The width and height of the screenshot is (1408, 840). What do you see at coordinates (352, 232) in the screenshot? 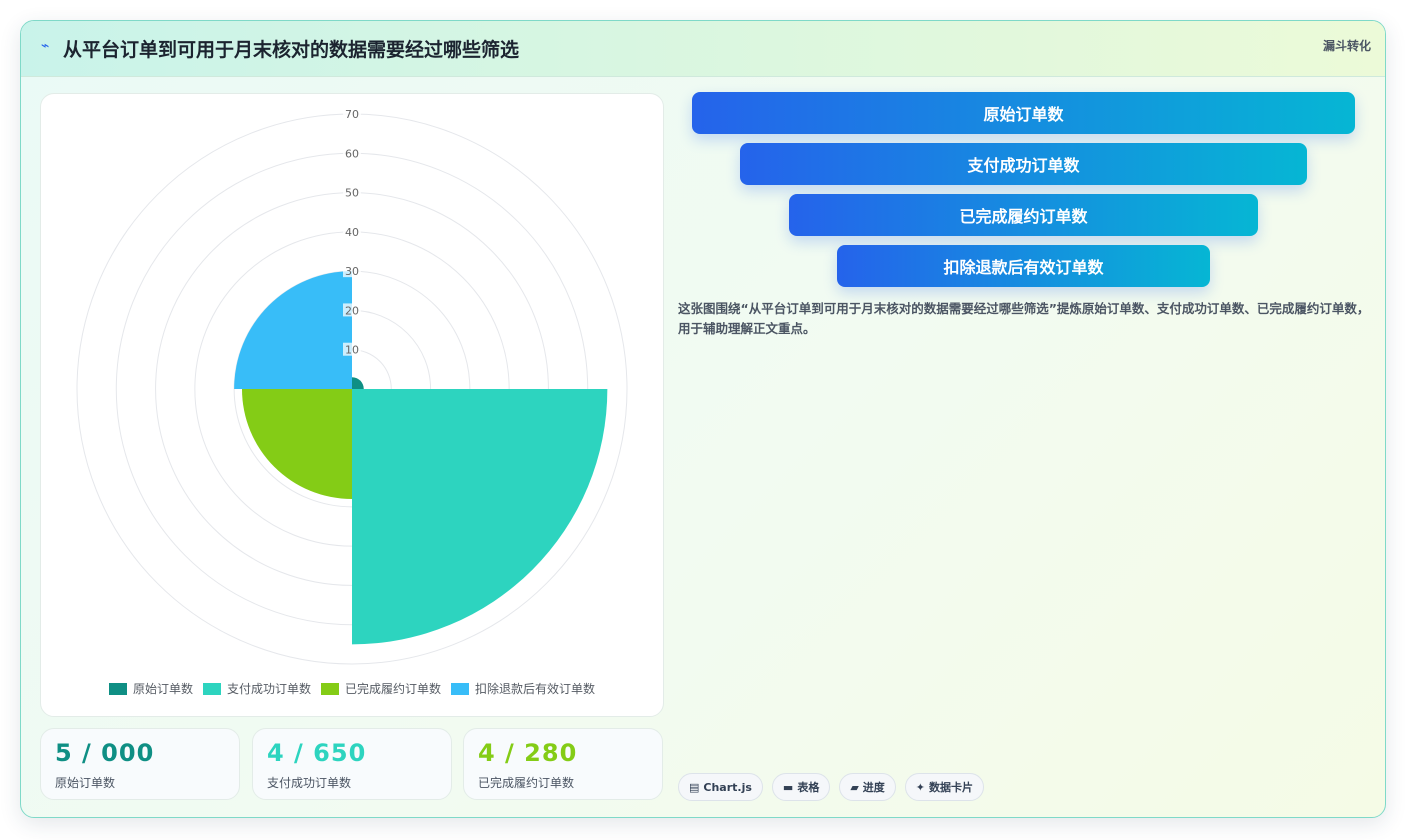
I see `tick-label: 40` at bounding box center [352, 232].